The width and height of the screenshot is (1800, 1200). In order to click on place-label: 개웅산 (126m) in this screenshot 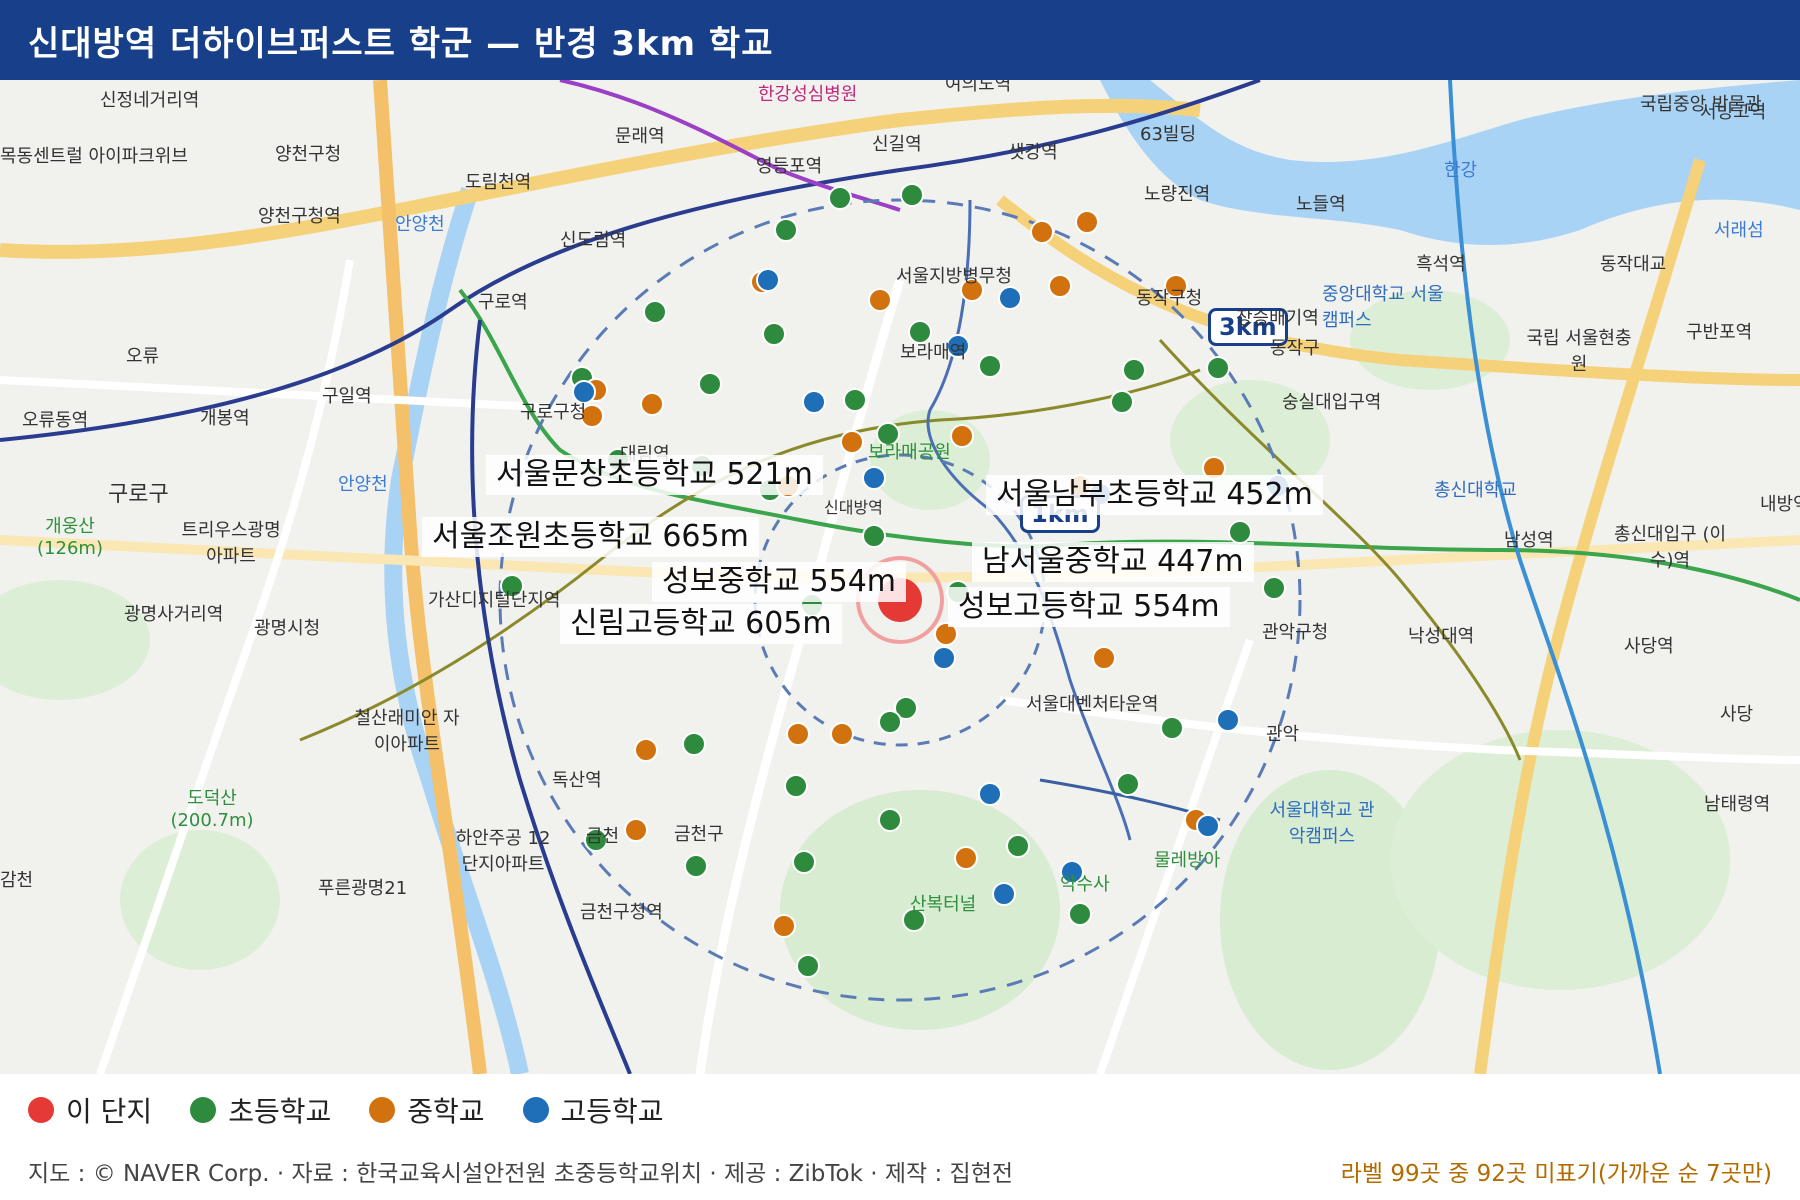, I will do `click(70, 537)`.